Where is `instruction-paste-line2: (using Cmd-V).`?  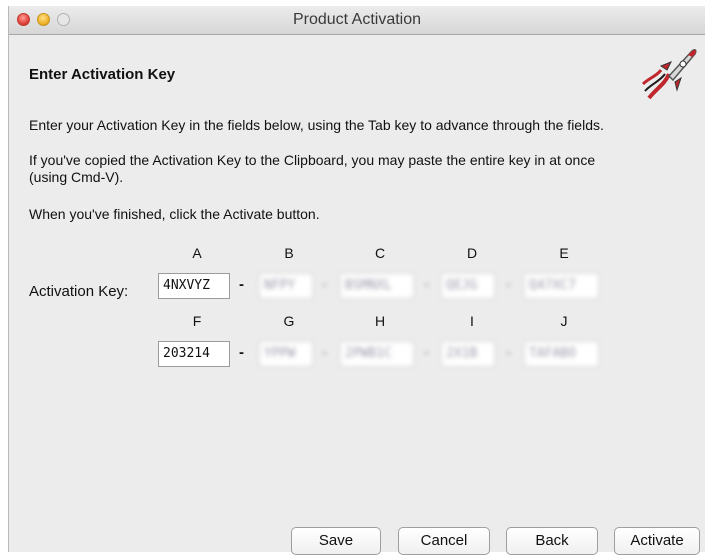
instruction-paste-line2: (using Cmd-V). is located at coordinates (76, 177).